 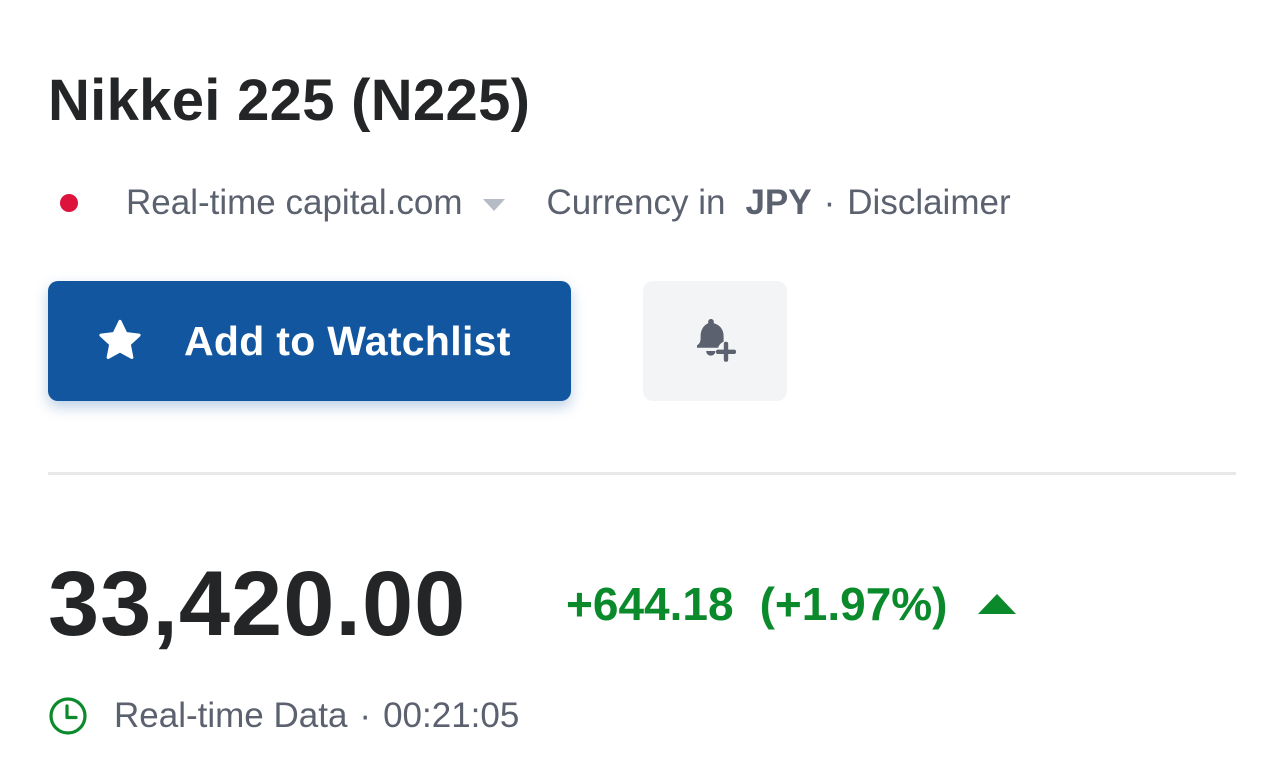 What do you see at coordinates (347, 340) in the screenshot?
I see `add-to-watchlist-label: Add to Watchlist` at bounding box center [347, 340].